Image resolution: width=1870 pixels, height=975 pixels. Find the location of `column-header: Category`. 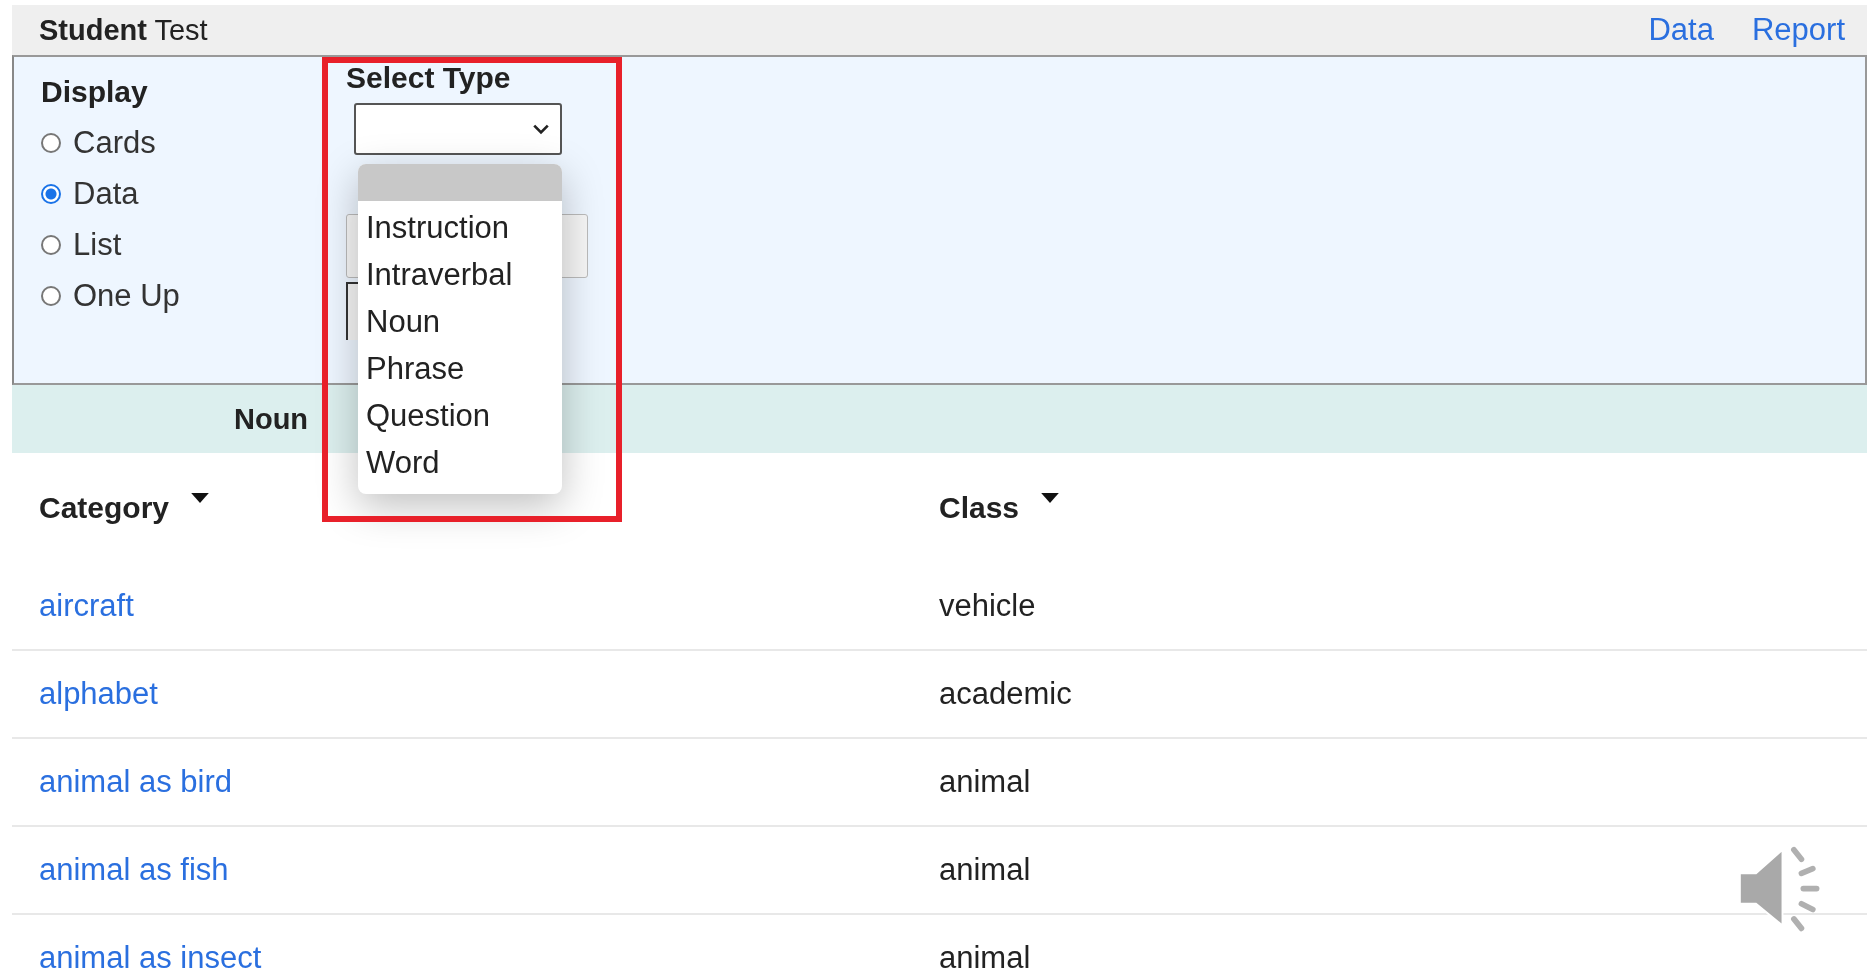

column-header: Category is located at coordinates (104, 508).